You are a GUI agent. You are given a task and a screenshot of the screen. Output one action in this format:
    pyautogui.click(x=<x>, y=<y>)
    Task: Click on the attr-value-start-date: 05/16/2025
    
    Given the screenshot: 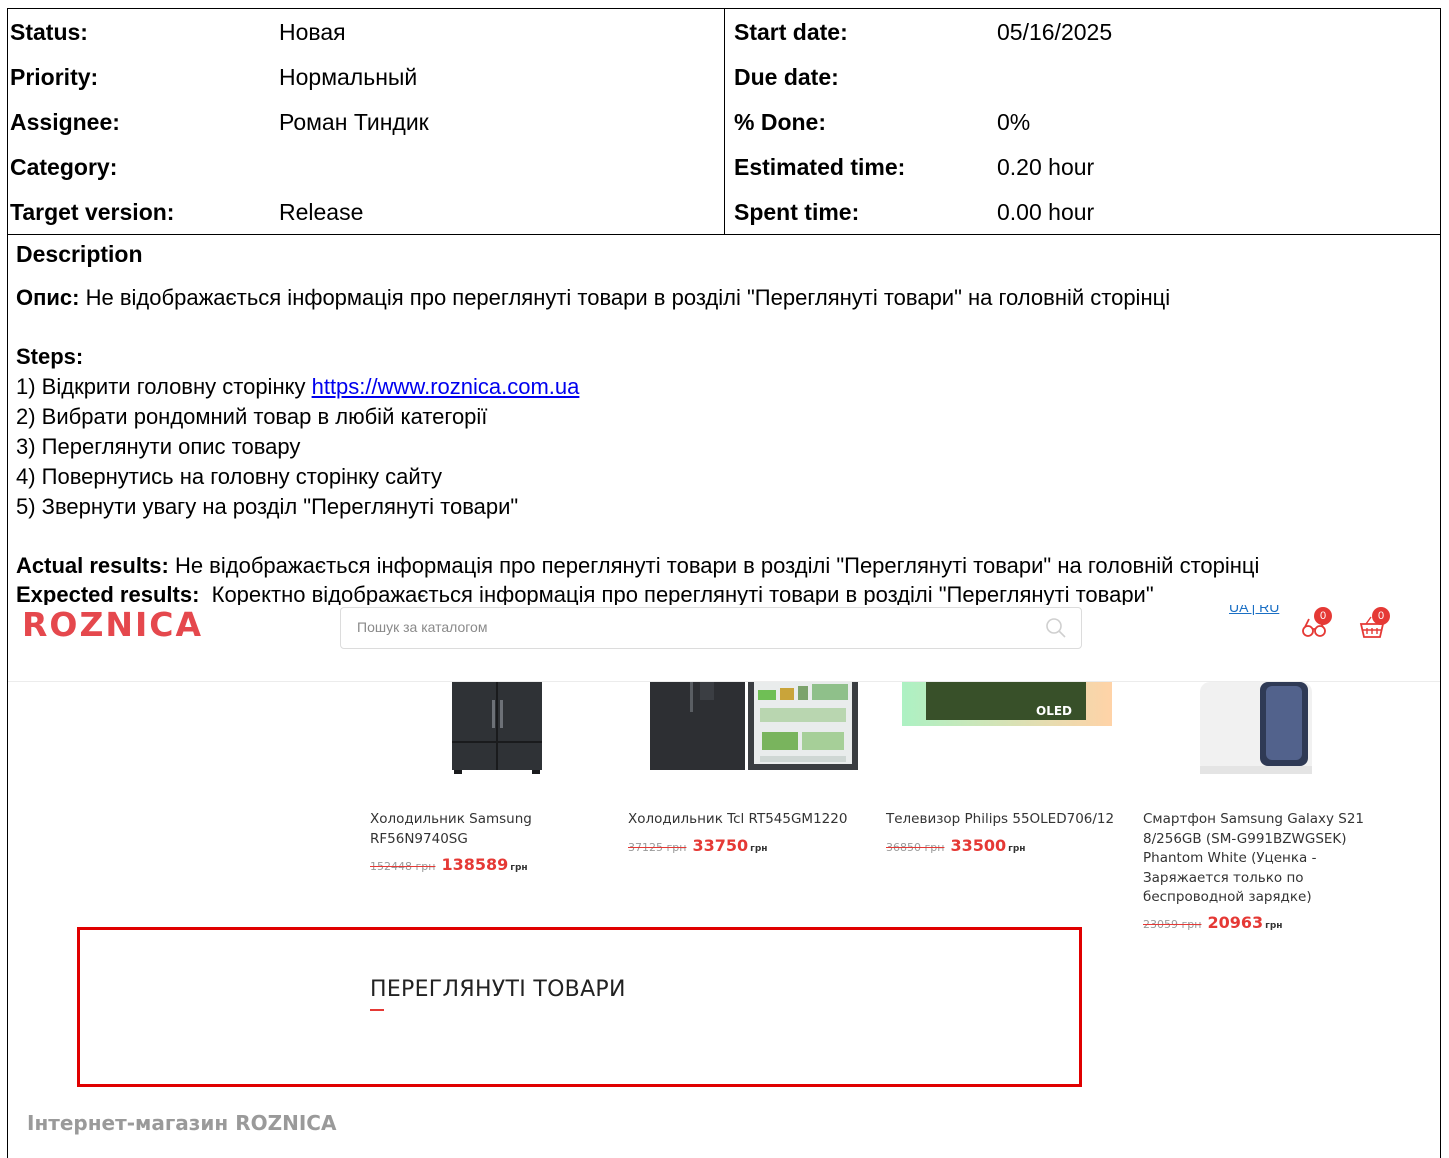 What is the action you would take?
    pyautogui.click(x=1055, y=32)
    